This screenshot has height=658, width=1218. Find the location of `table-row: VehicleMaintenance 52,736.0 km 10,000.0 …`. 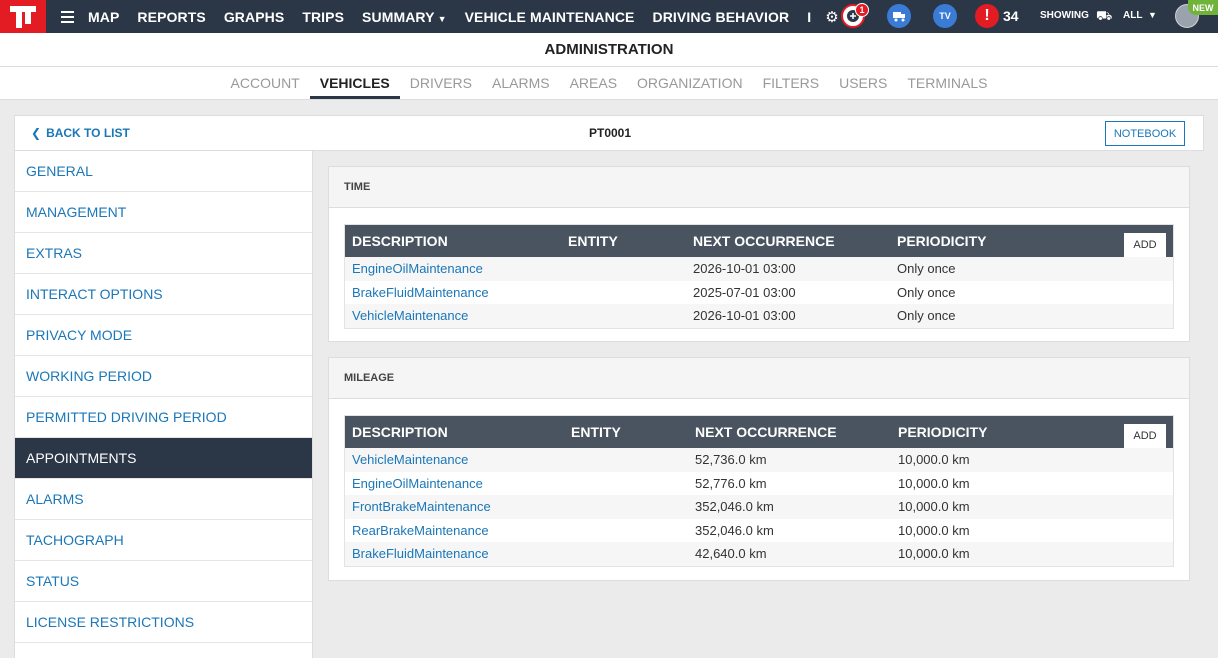

table-row: VehicleMaintenance 52,736.0 km 10,000.0 … is located at coordinates (759, 460).